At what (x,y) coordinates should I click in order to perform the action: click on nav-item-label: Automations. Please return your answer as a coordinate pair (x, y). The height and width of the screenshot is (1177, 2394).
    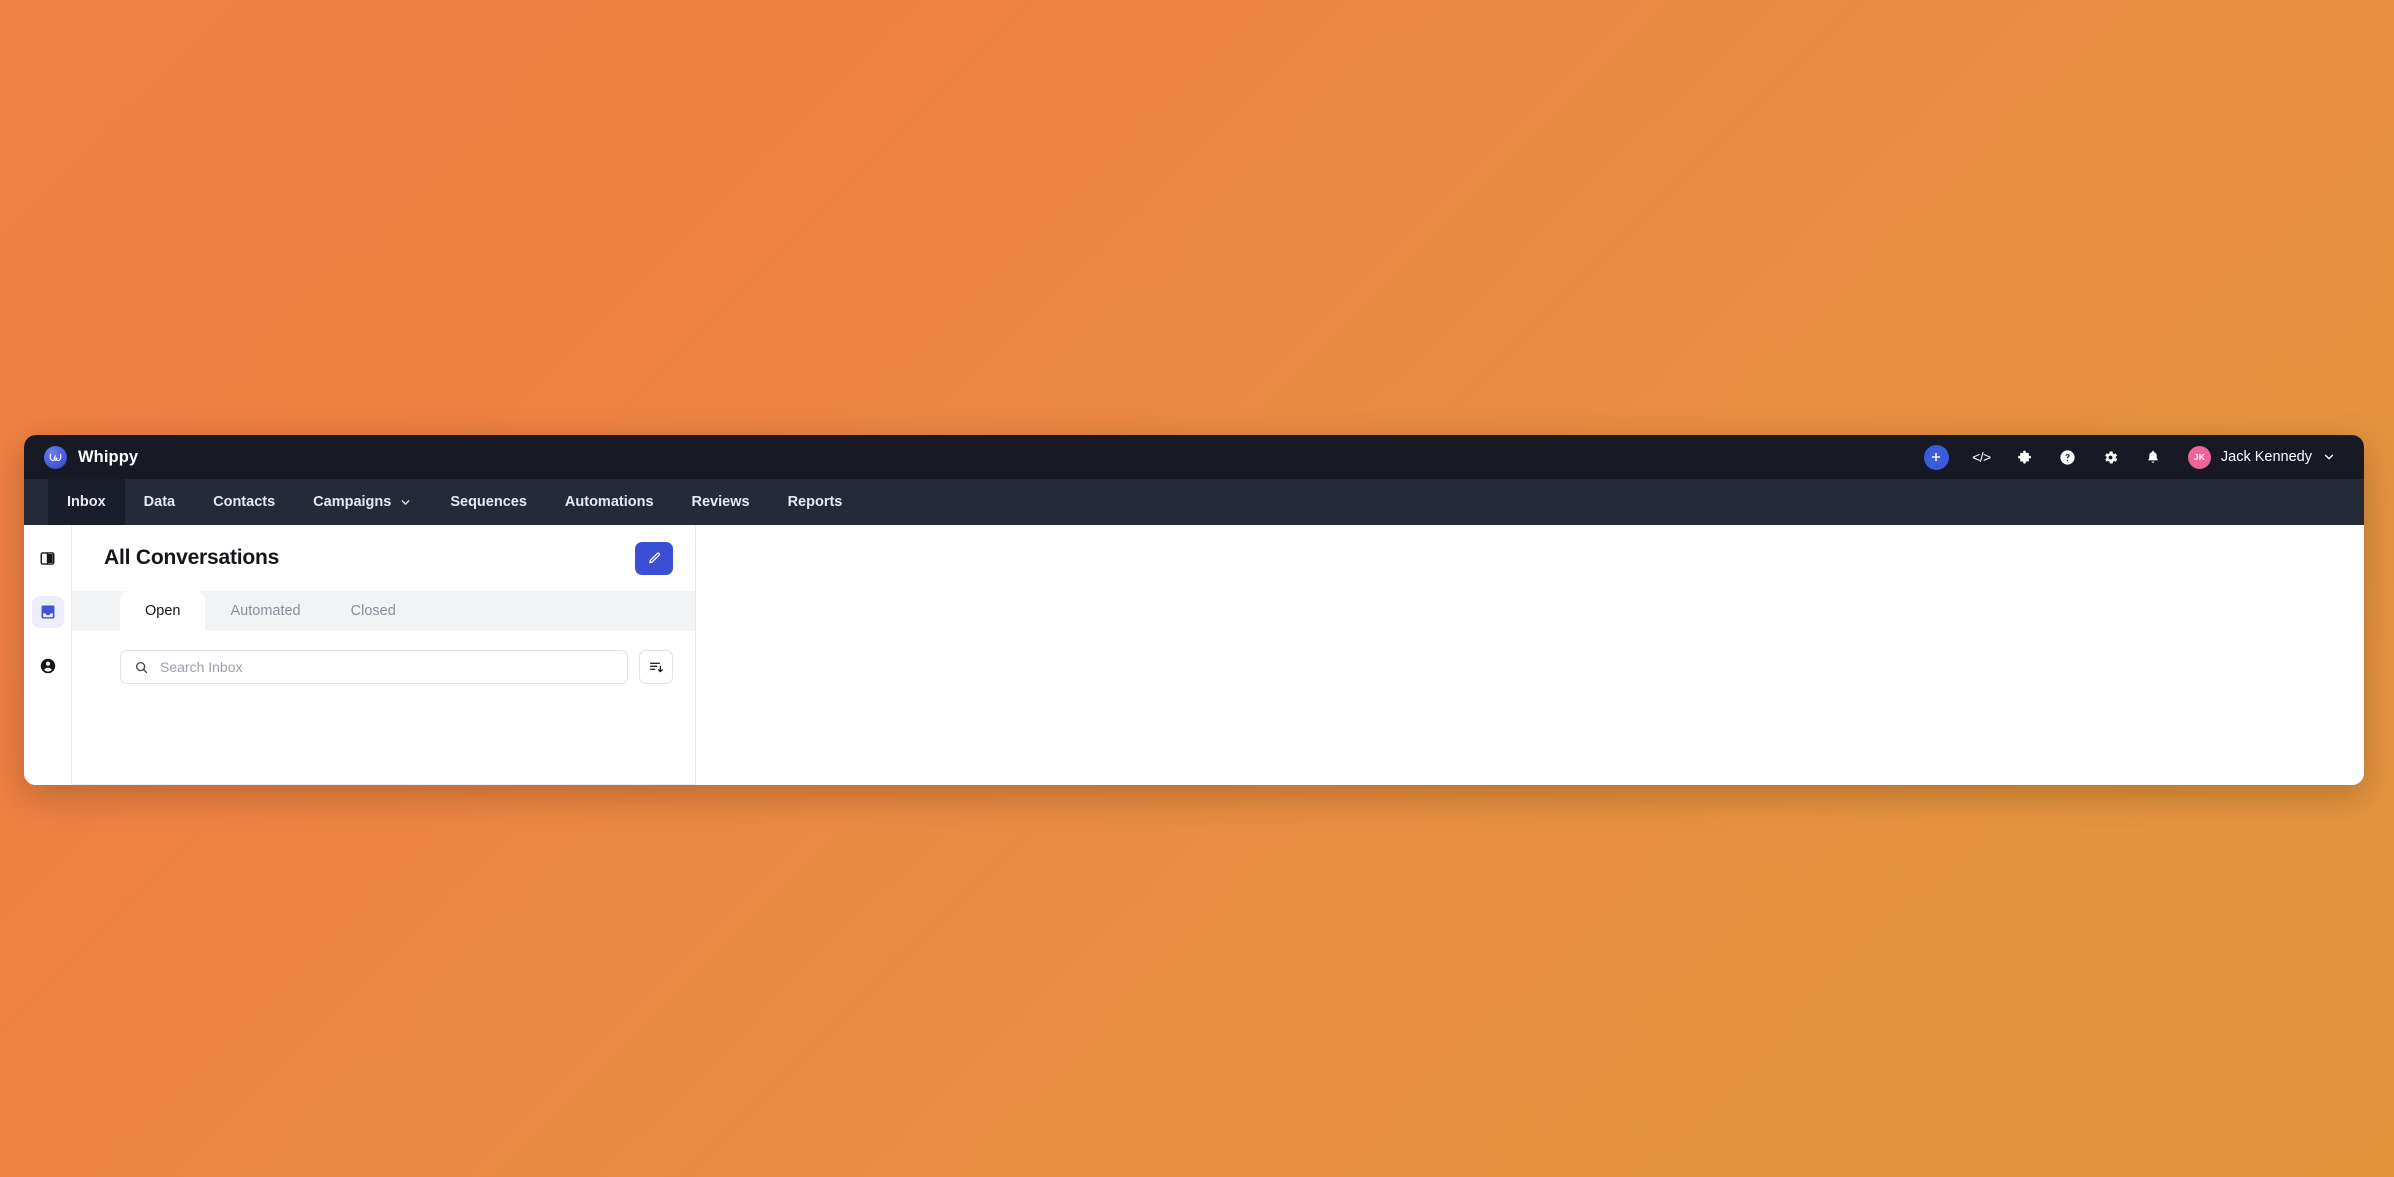
    Looking at the image, I should click on (609, 502).